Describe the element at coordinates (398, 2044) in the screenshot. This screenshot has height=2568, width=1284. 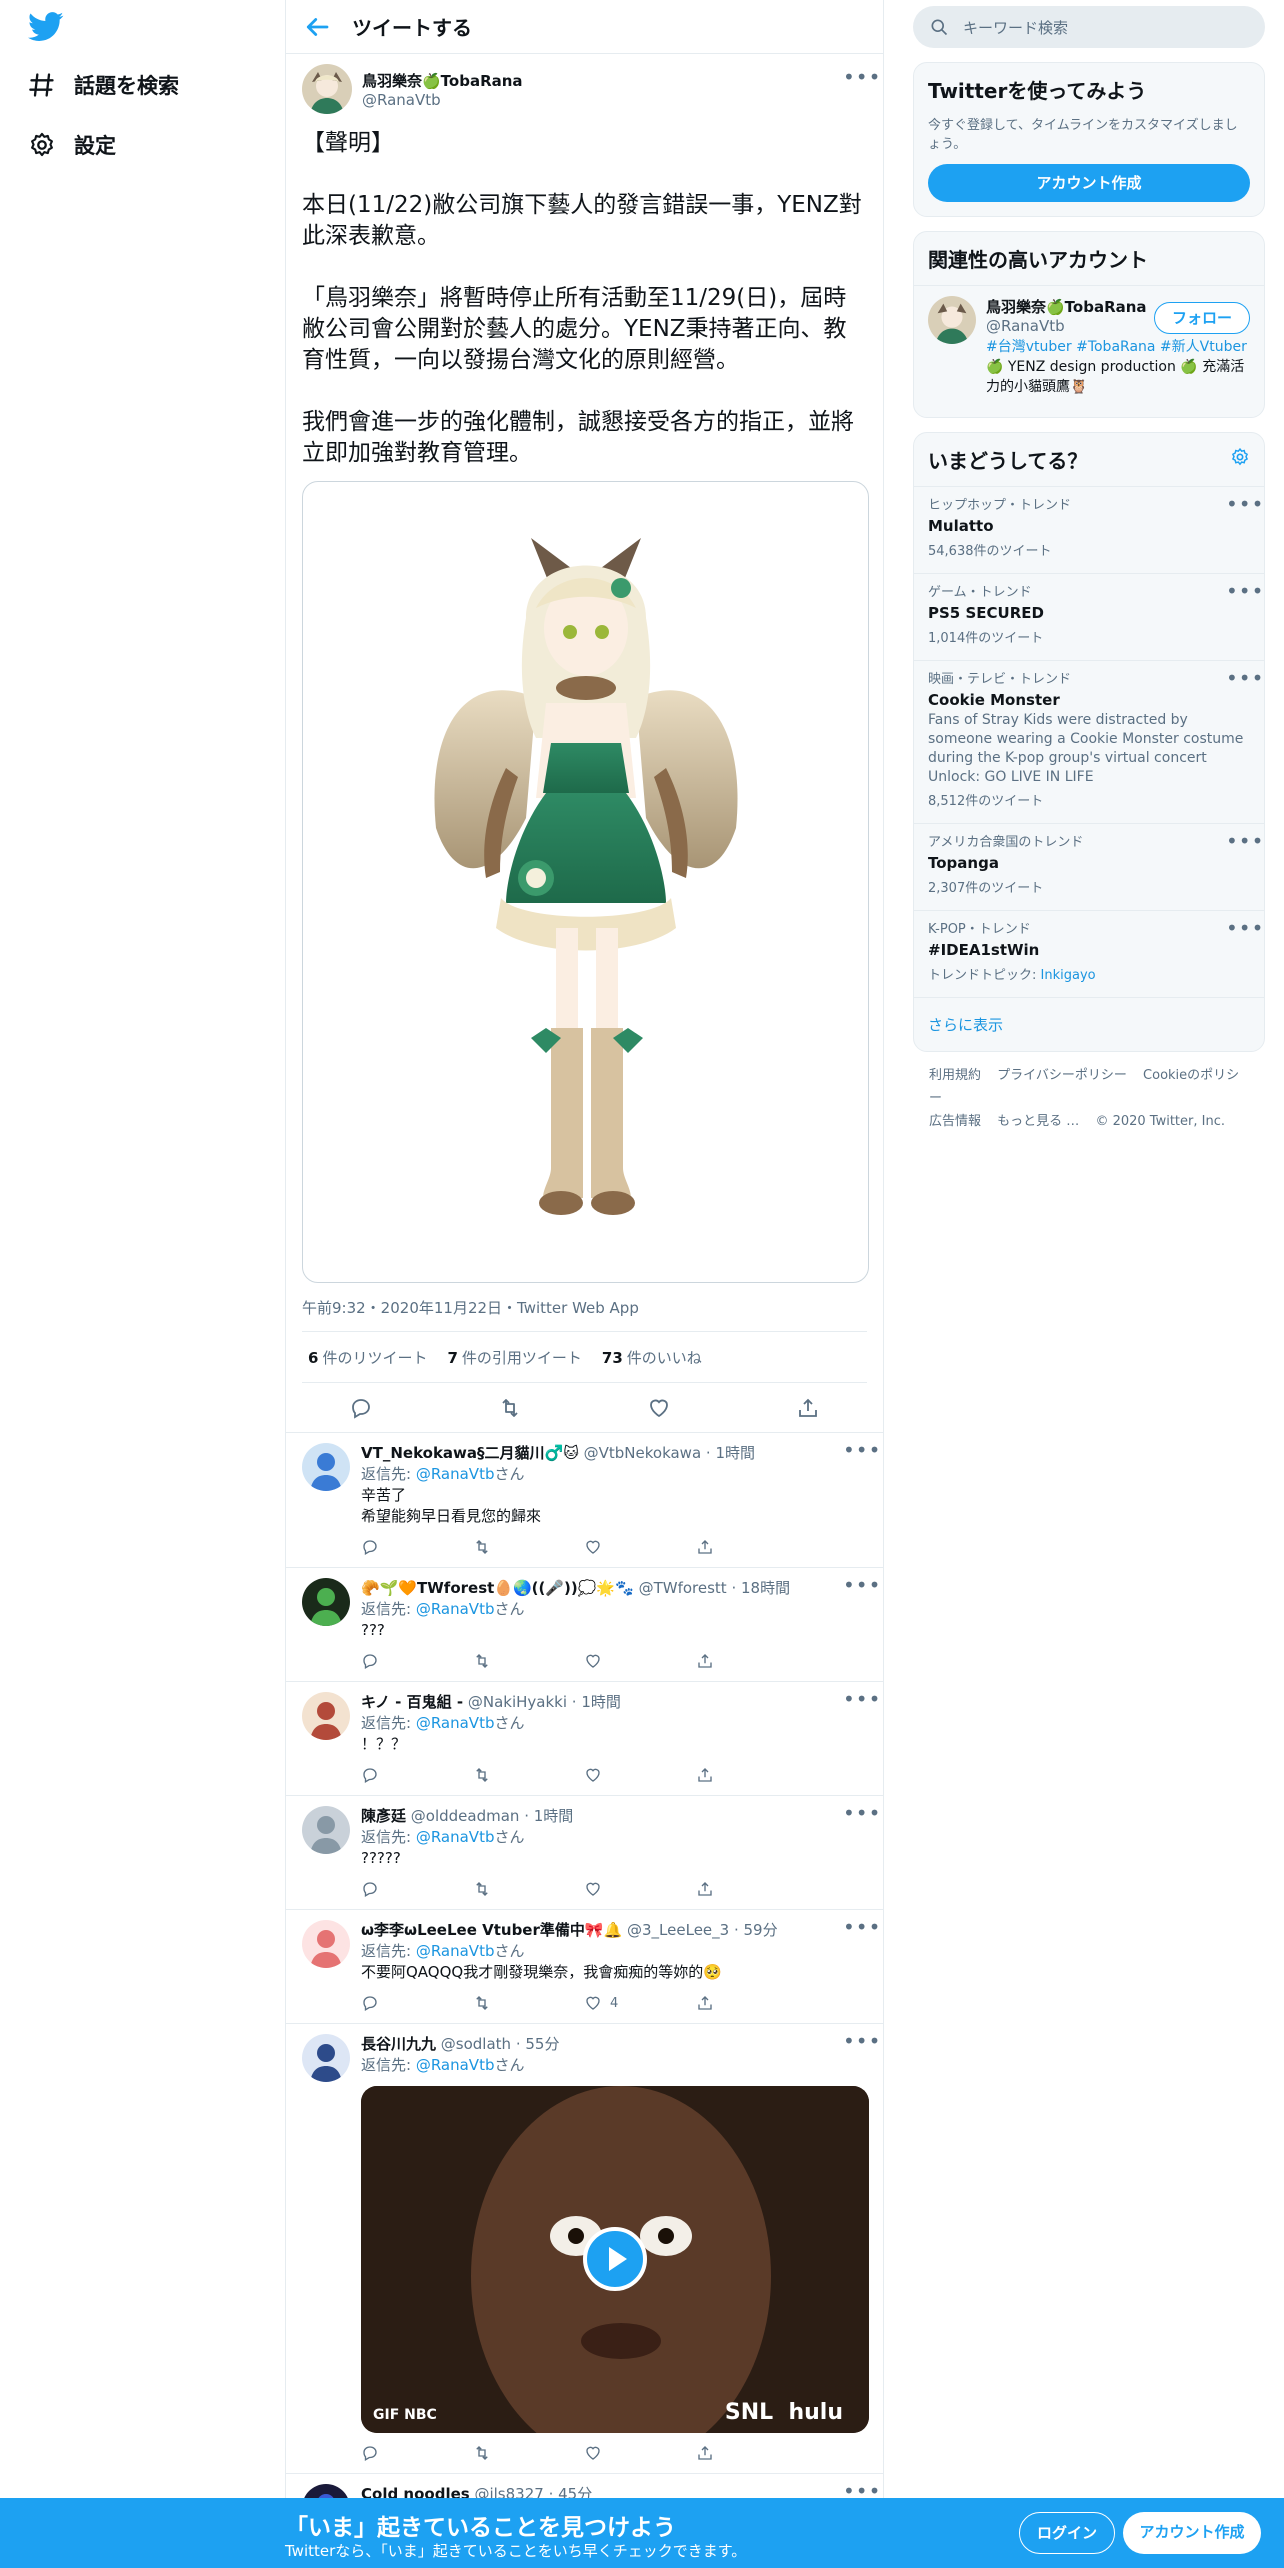
I see `reply-author-name: 長谷川九九` at that location.